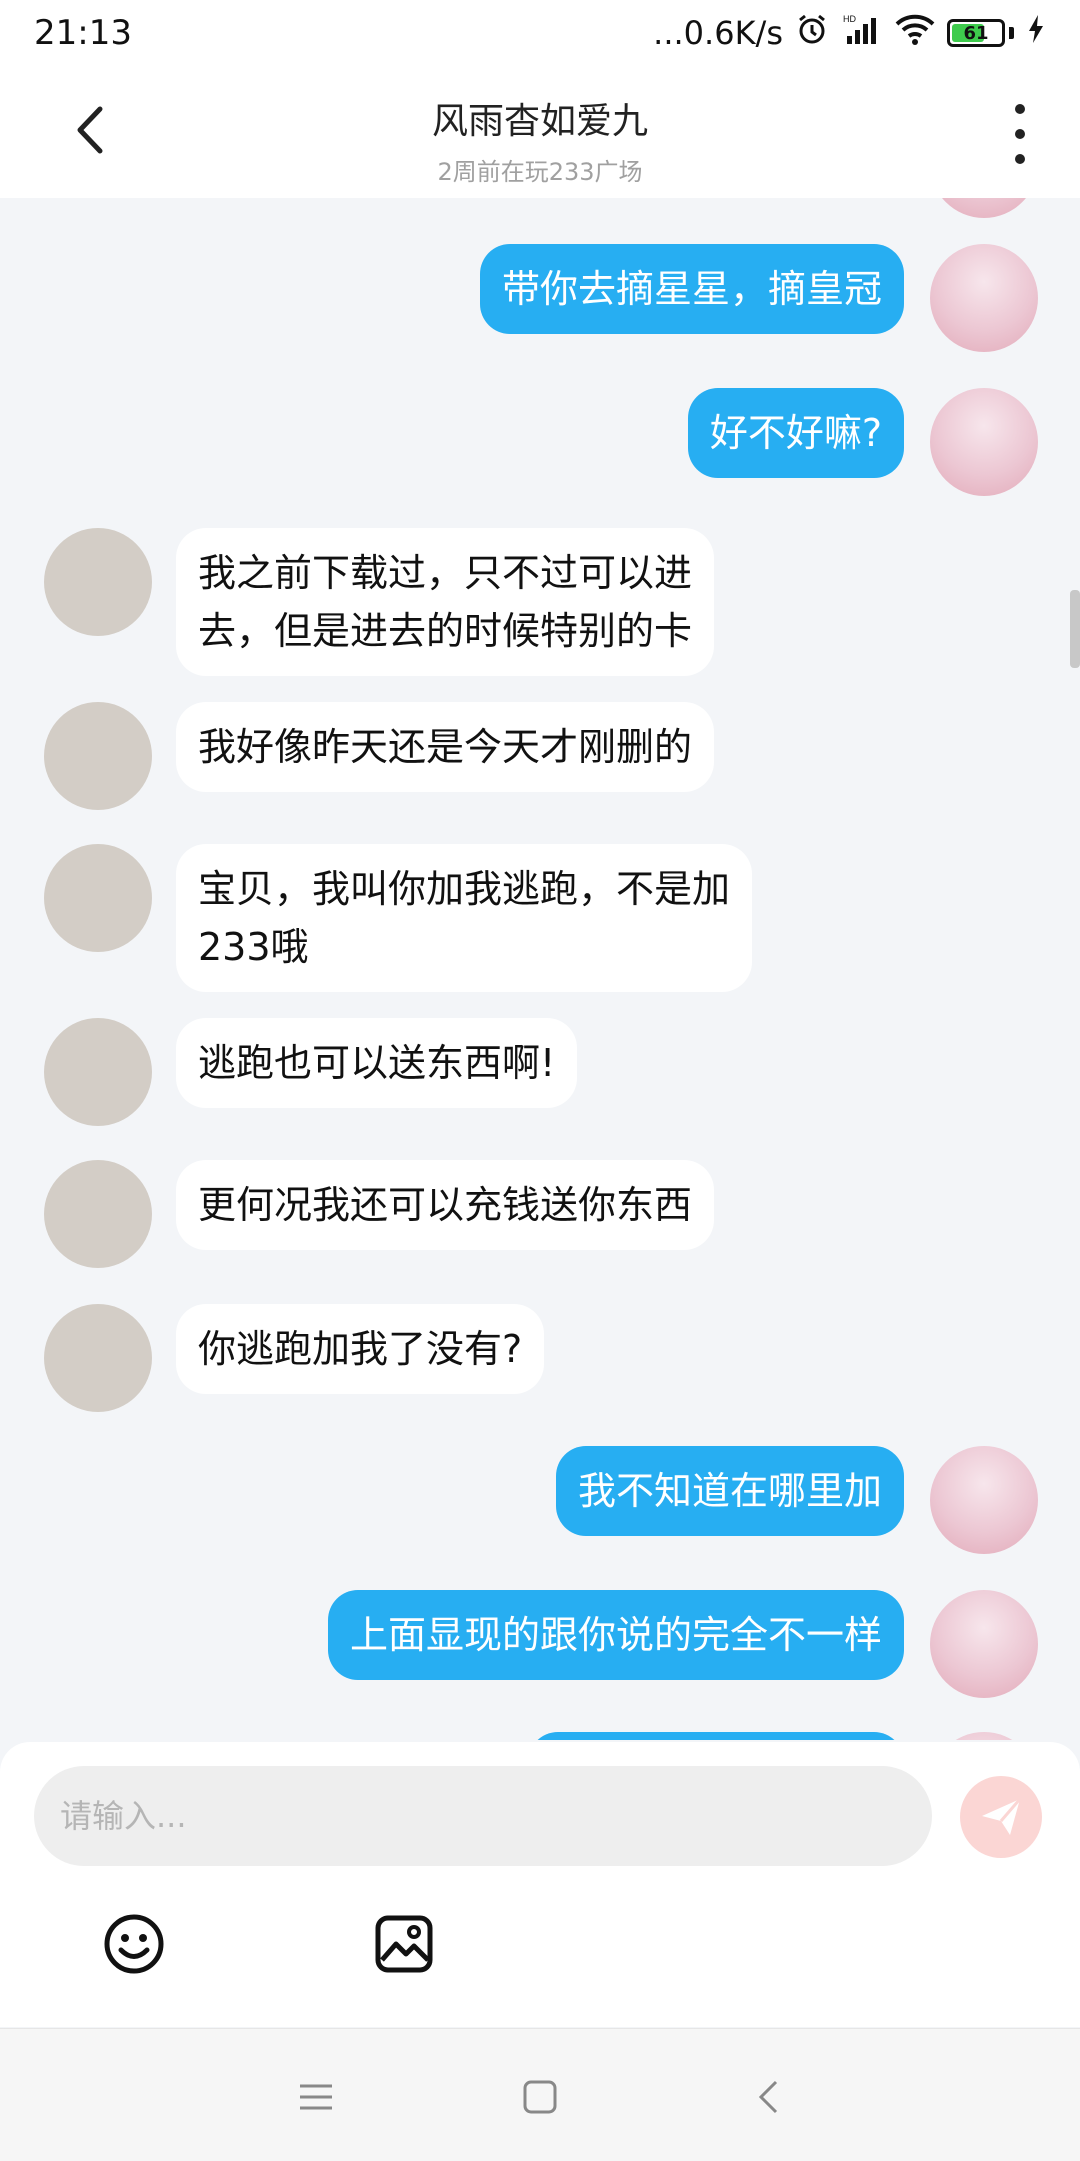 Image resolution: width=1080 pixels, height=2161 pixels. Describe the element at coordinates (483, 1816) in the screenshot. I see `message-input` at that location.